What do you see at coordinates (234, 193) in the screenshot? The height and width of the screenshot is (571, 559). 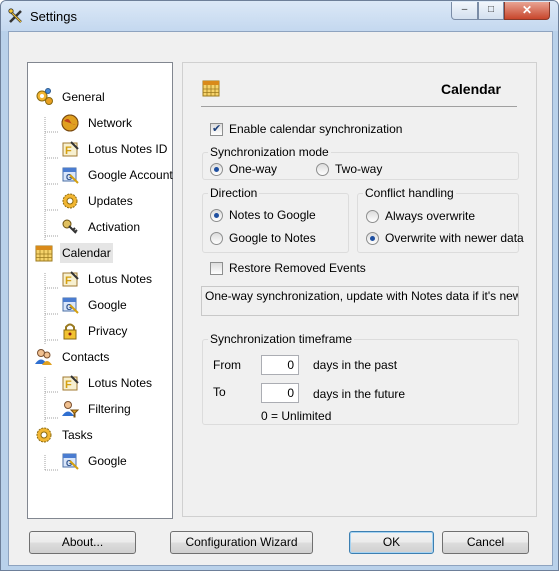 I see `direction-title: Direction` at bounding box center [234, 193].